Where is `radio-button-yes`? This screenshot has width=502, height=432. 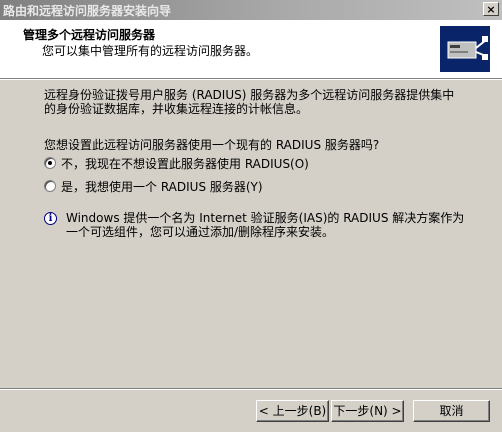 radio-button-yes is located at coordinates (50, 186).